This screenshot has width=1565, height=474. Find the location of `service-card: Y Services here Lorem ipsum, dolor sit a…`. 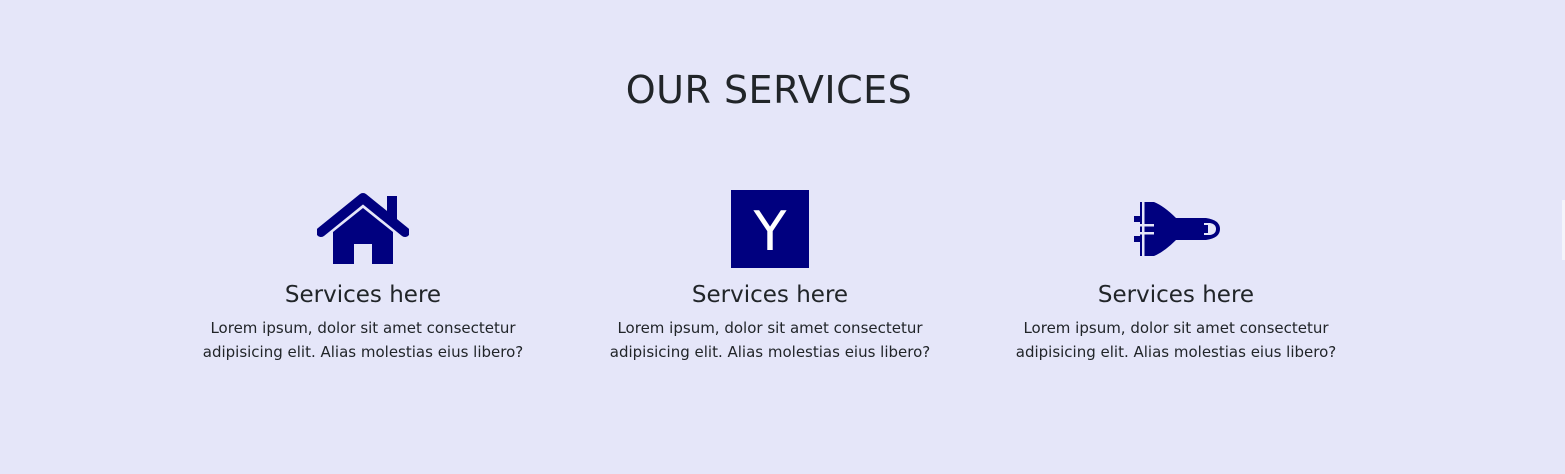

service-card: Y Services here Lorem ipsum, dolor sit a… is located at coordinates (770, 276).